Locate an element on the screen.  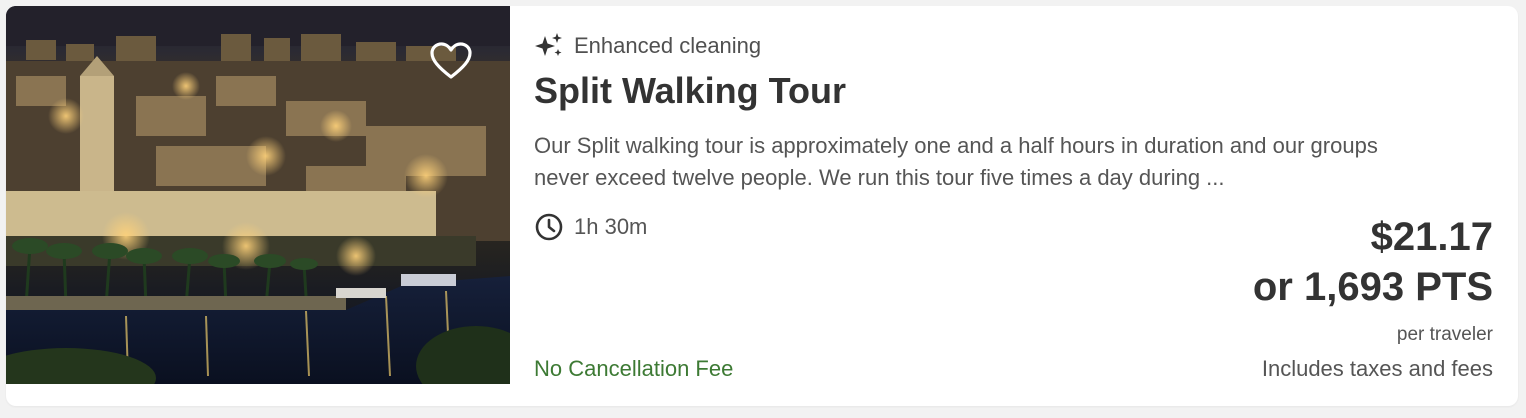
cancellation-policy: No Cancellation Fee is located at coordinates (634, 368).